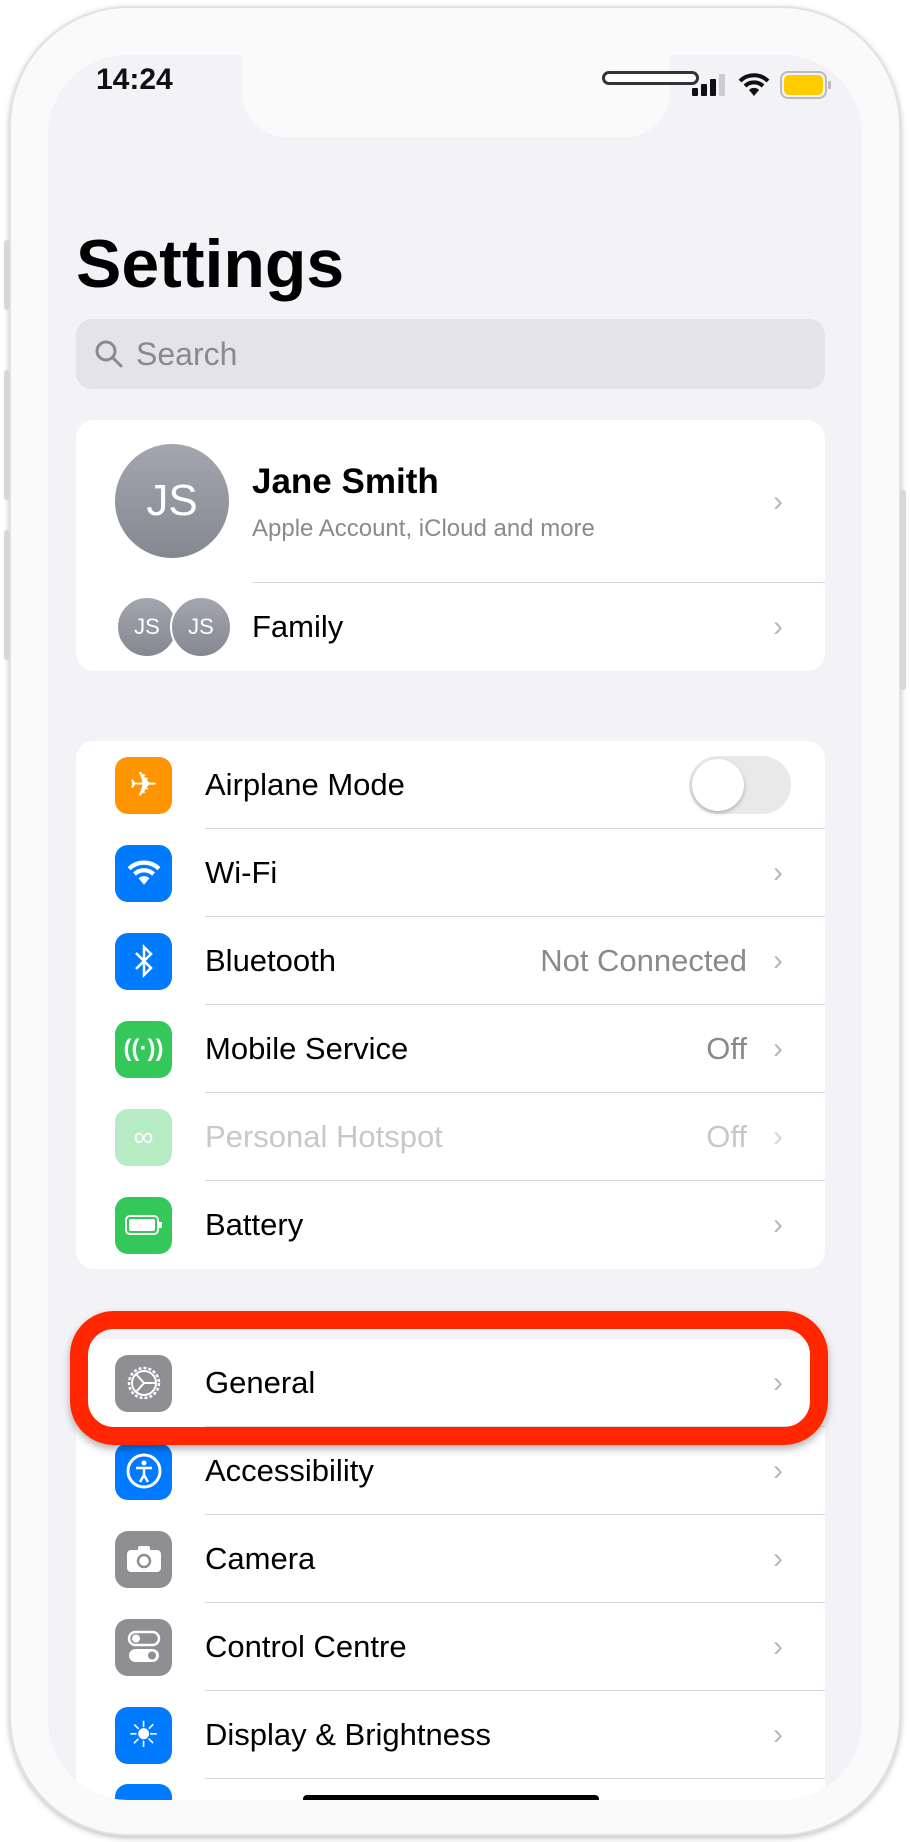 The height and width of the screenshot is (1842, 910). I want to click on volume-down-button, so click(7, 595).